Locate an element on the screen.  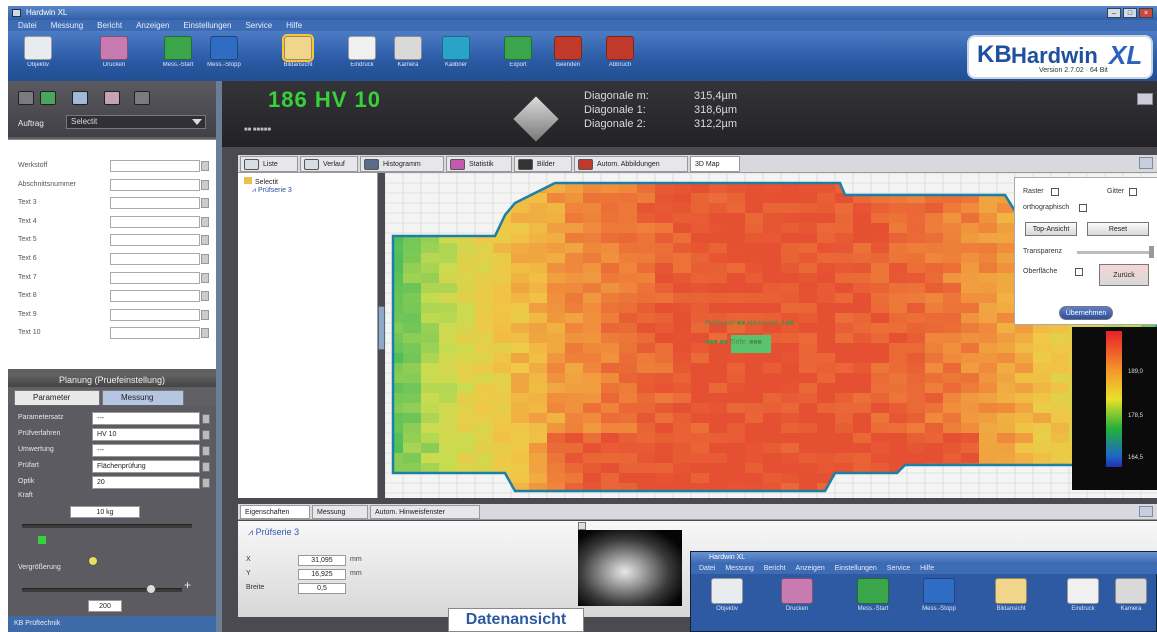
transparenz-slider-thumb is located at coordinates (1151, 252).